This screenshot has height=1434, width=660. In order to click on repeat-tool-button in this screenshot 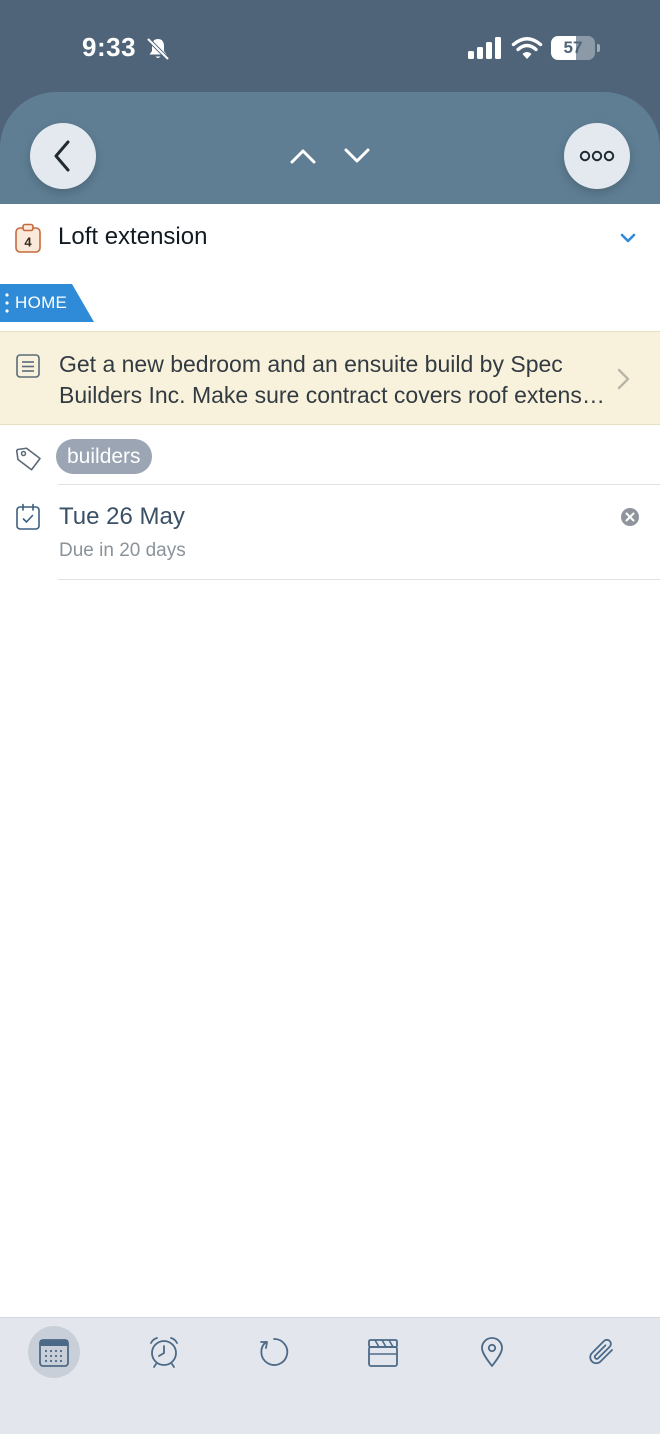, I will do `click(274, 1352)`.